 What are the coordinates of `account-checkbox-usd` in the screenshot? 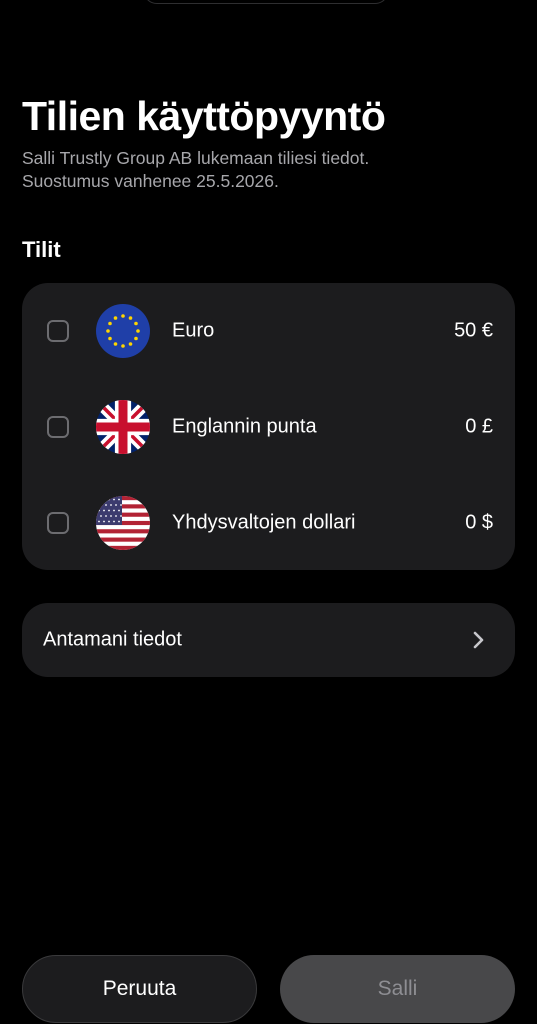 It's located at (58, 523).